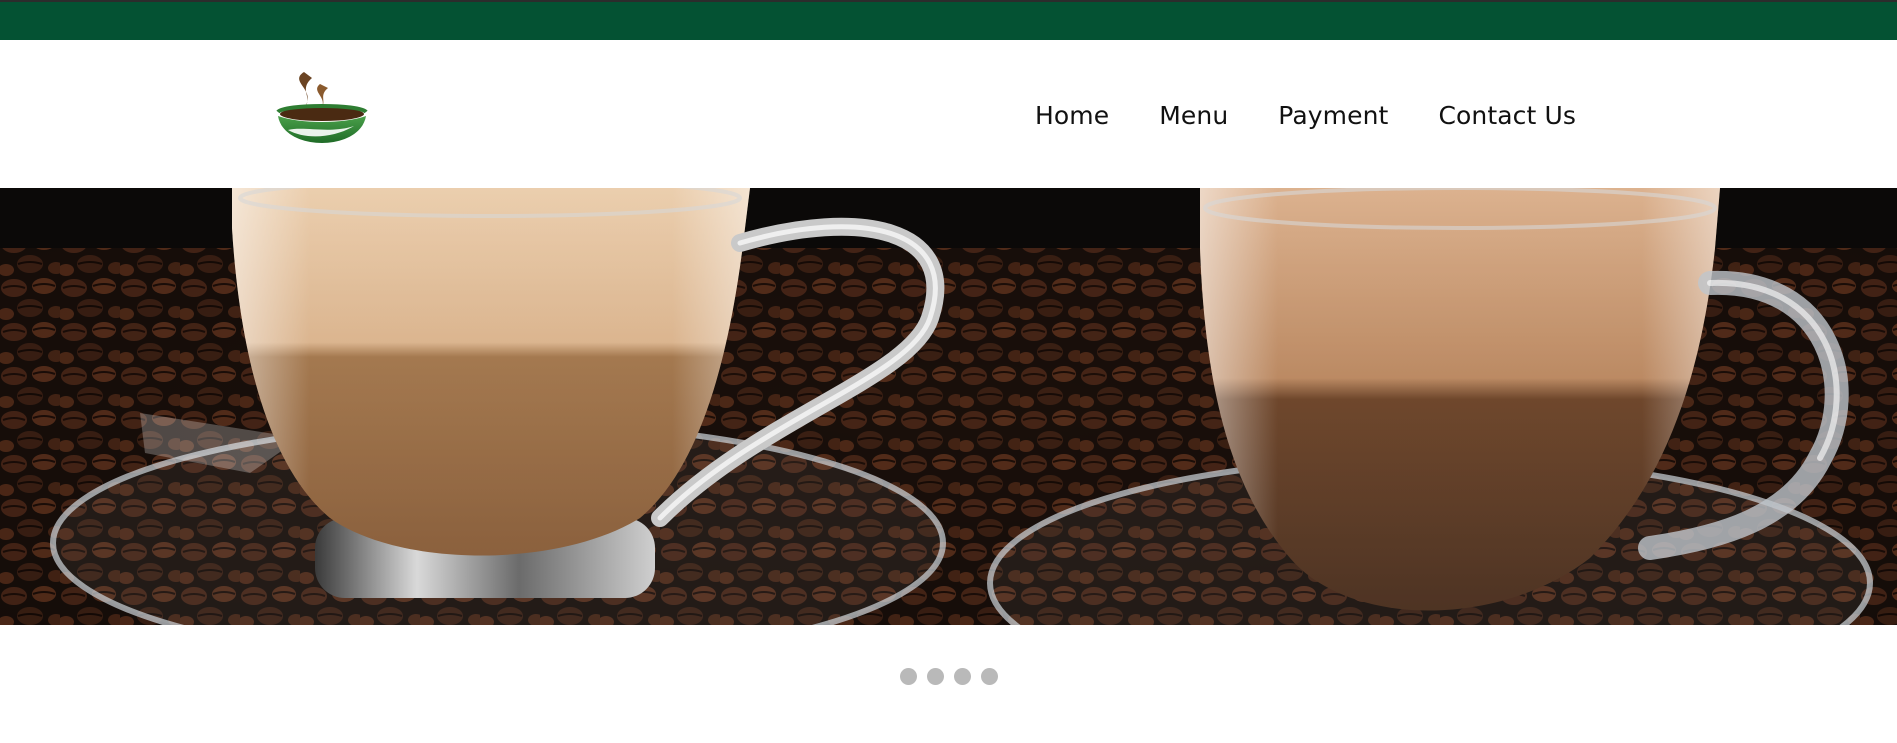 This screenshot has height=743, width=1897. I want to click on top-bar, so click(948, 20).